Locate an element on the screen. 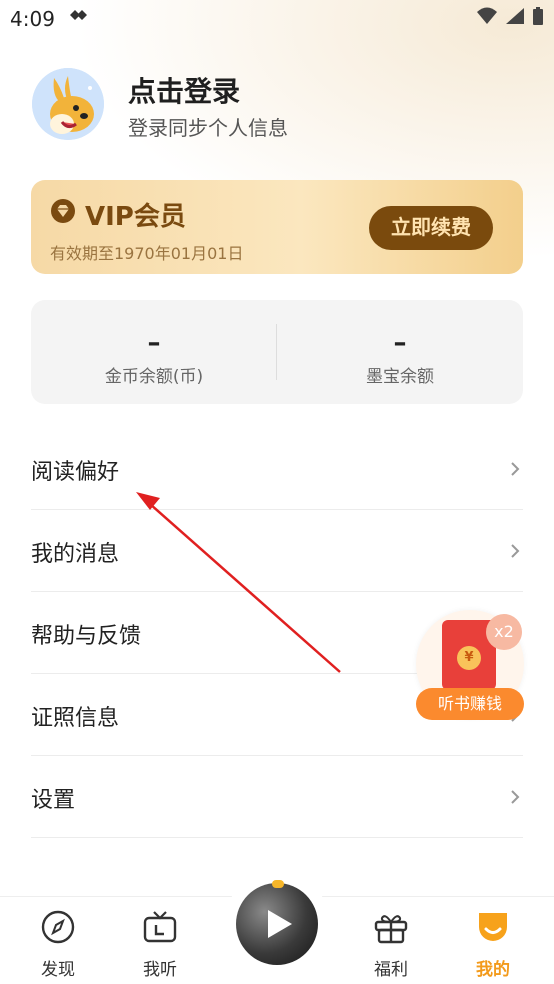 Image resolution: width=554 pixels, height=984 pixels. tv-icon is located at coordinates (160, 927).